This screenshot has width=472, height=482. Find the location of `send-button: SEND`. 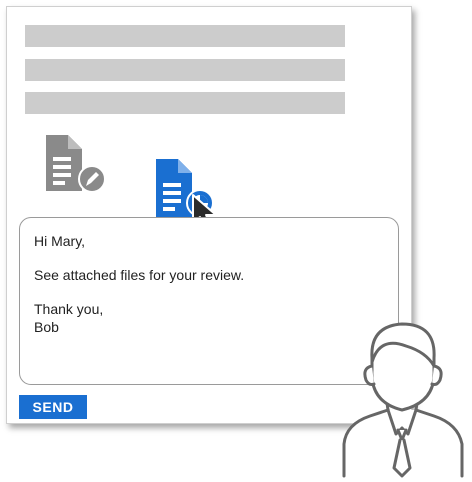

send-button: SEND is located at coordinates (53, 407).